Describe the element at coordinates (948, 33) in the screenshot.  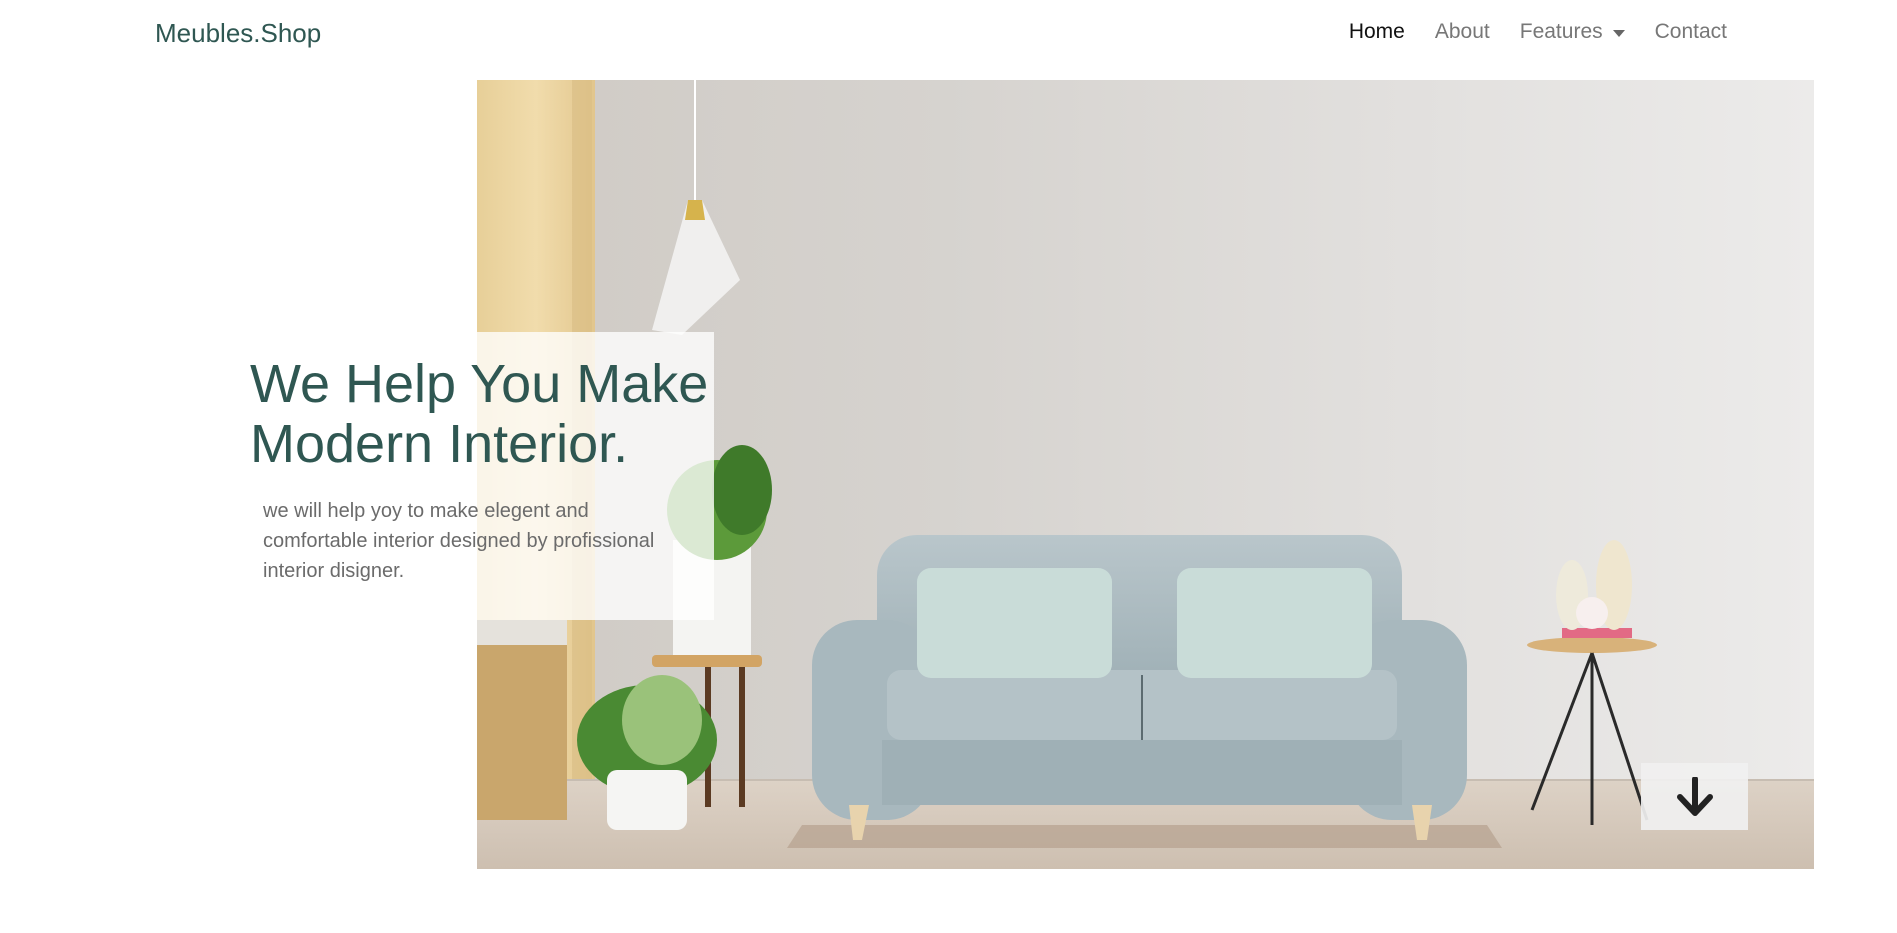
I see `navbar: Meubles.Shop Home About Features Contact` at that location.